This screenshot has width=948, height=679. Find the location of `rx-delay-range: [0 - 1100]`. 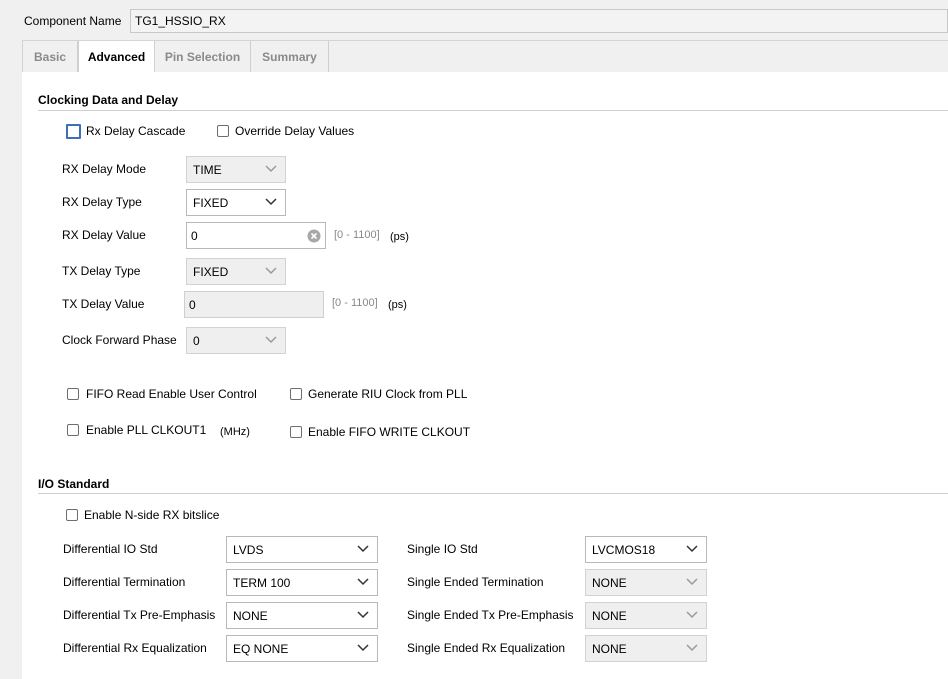

rx-delay-range: [0 - 1100] is located at coordinates (357, 235).